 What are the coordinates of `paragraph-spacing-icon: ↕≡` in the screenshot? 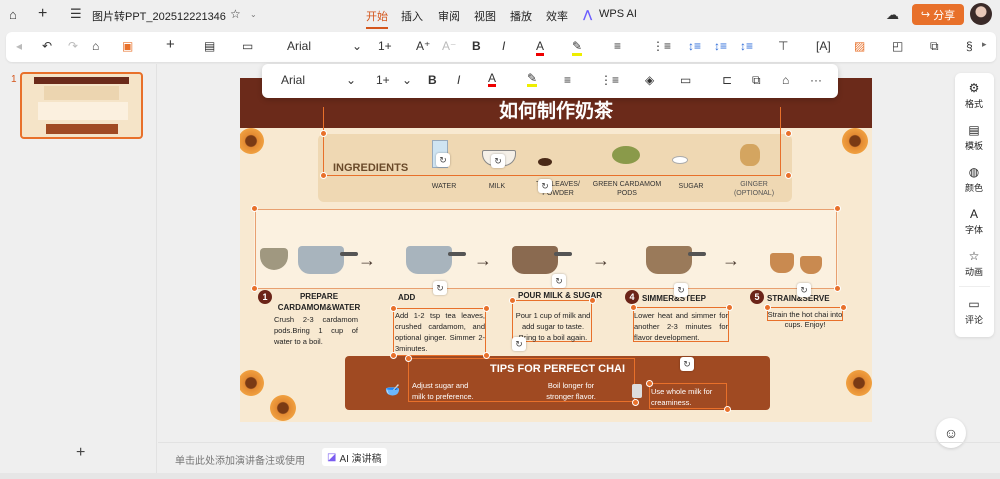 It's located at (720, 46).